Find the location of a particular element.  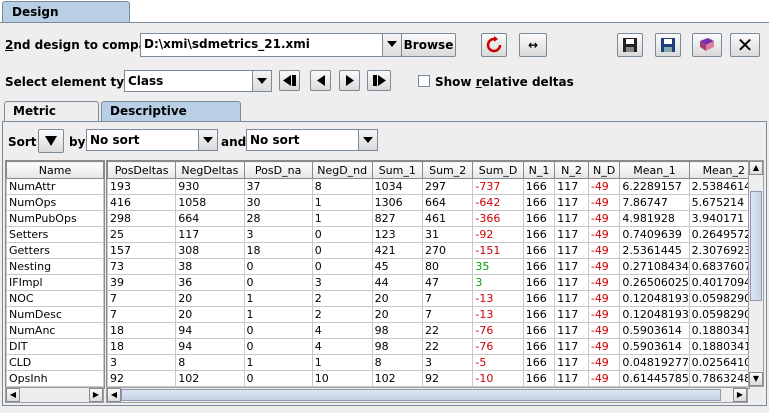

design-path-combo: D:\xmi\sdmetrics_21.xmi is located at coordinates (271, 45).